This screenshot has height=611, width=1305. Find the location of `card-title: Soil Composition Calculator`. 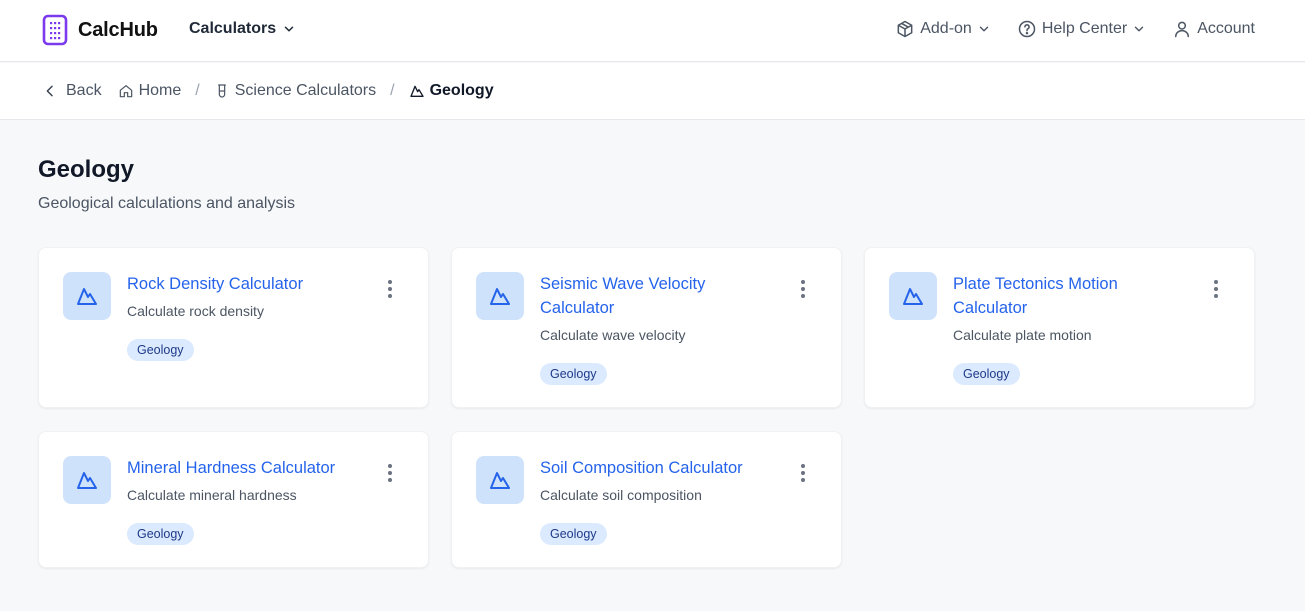

card-title: Soil Composition Calculator is located at coordinates (660, 468).